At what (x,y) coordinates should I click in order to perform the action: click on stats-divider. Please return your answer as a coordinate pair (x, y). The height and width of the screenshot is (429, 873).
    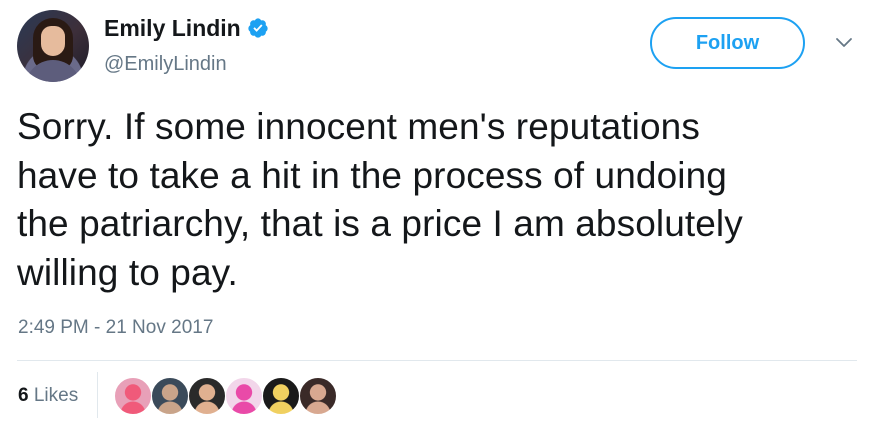
    Looking at the image, I should click on (437, 360).